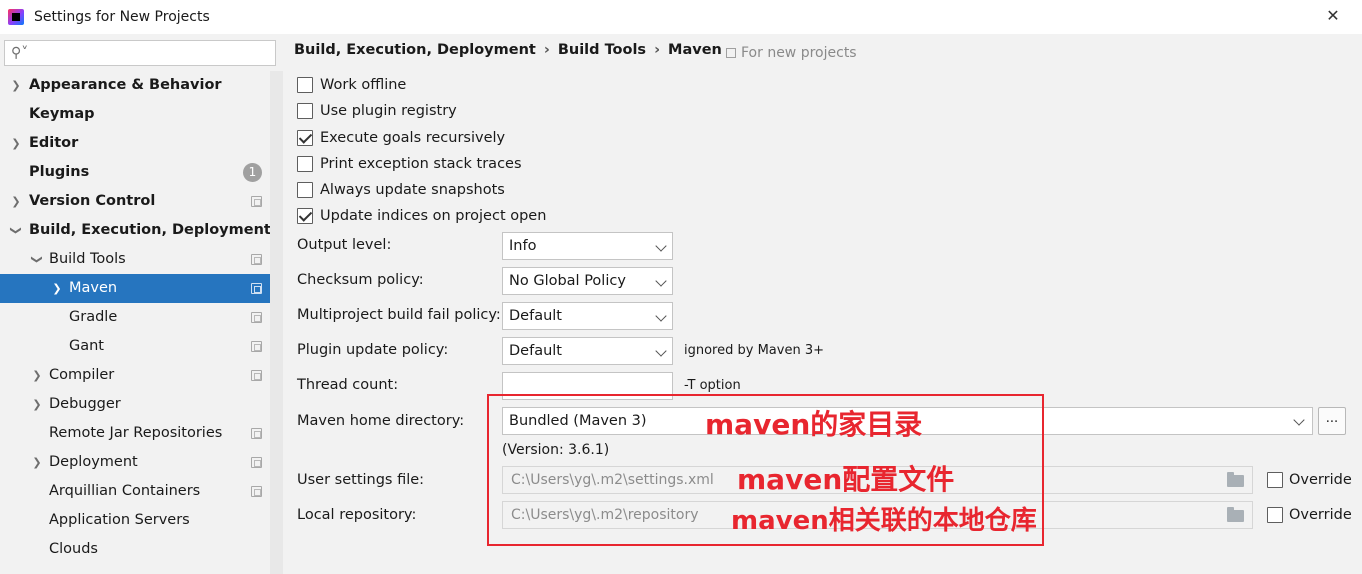 The height and width of the screenshot is (574, 1362). Describe the element at coordinates (135, 143) in the screenshot. I see `sidebar-item-editor: ❯ Editor` at that location.